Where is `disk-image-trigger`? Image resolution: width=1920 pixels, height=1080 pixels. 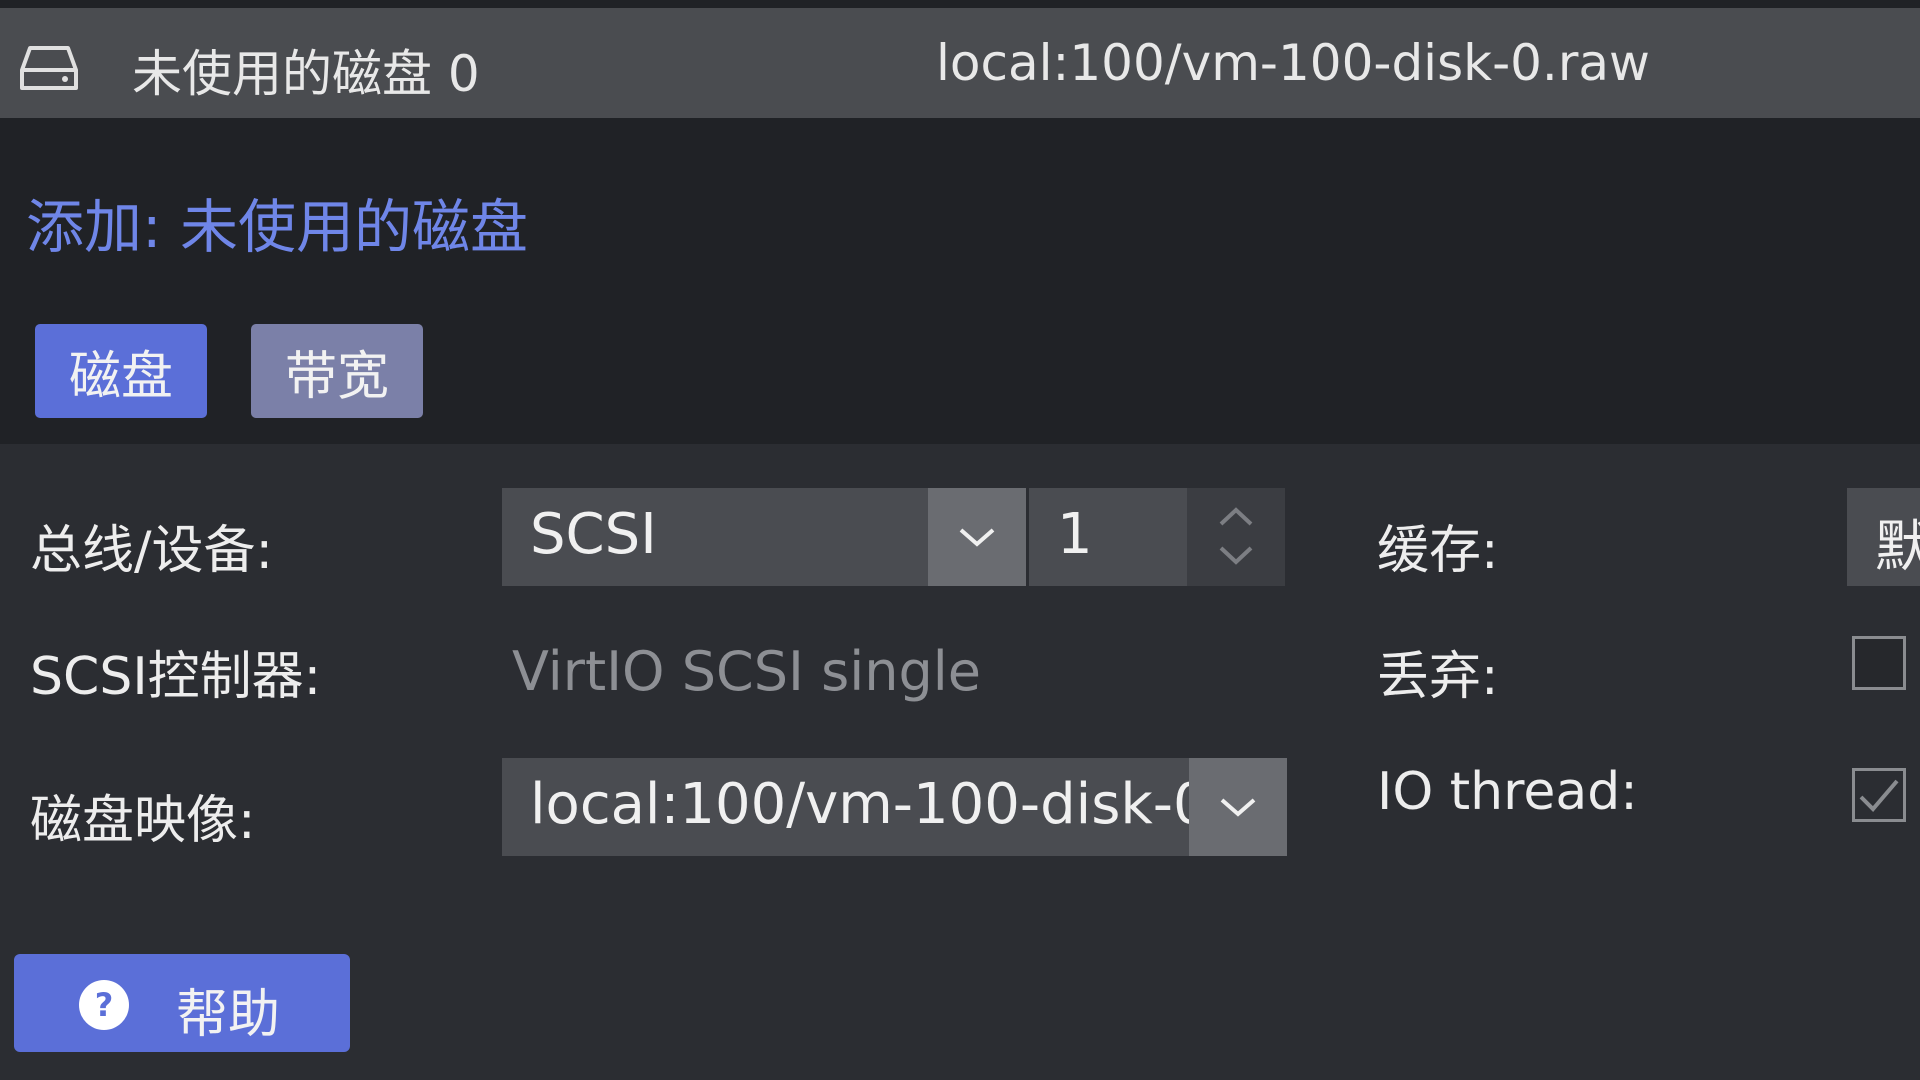 disk-image-trigger is located at coordinates (1238, 807).